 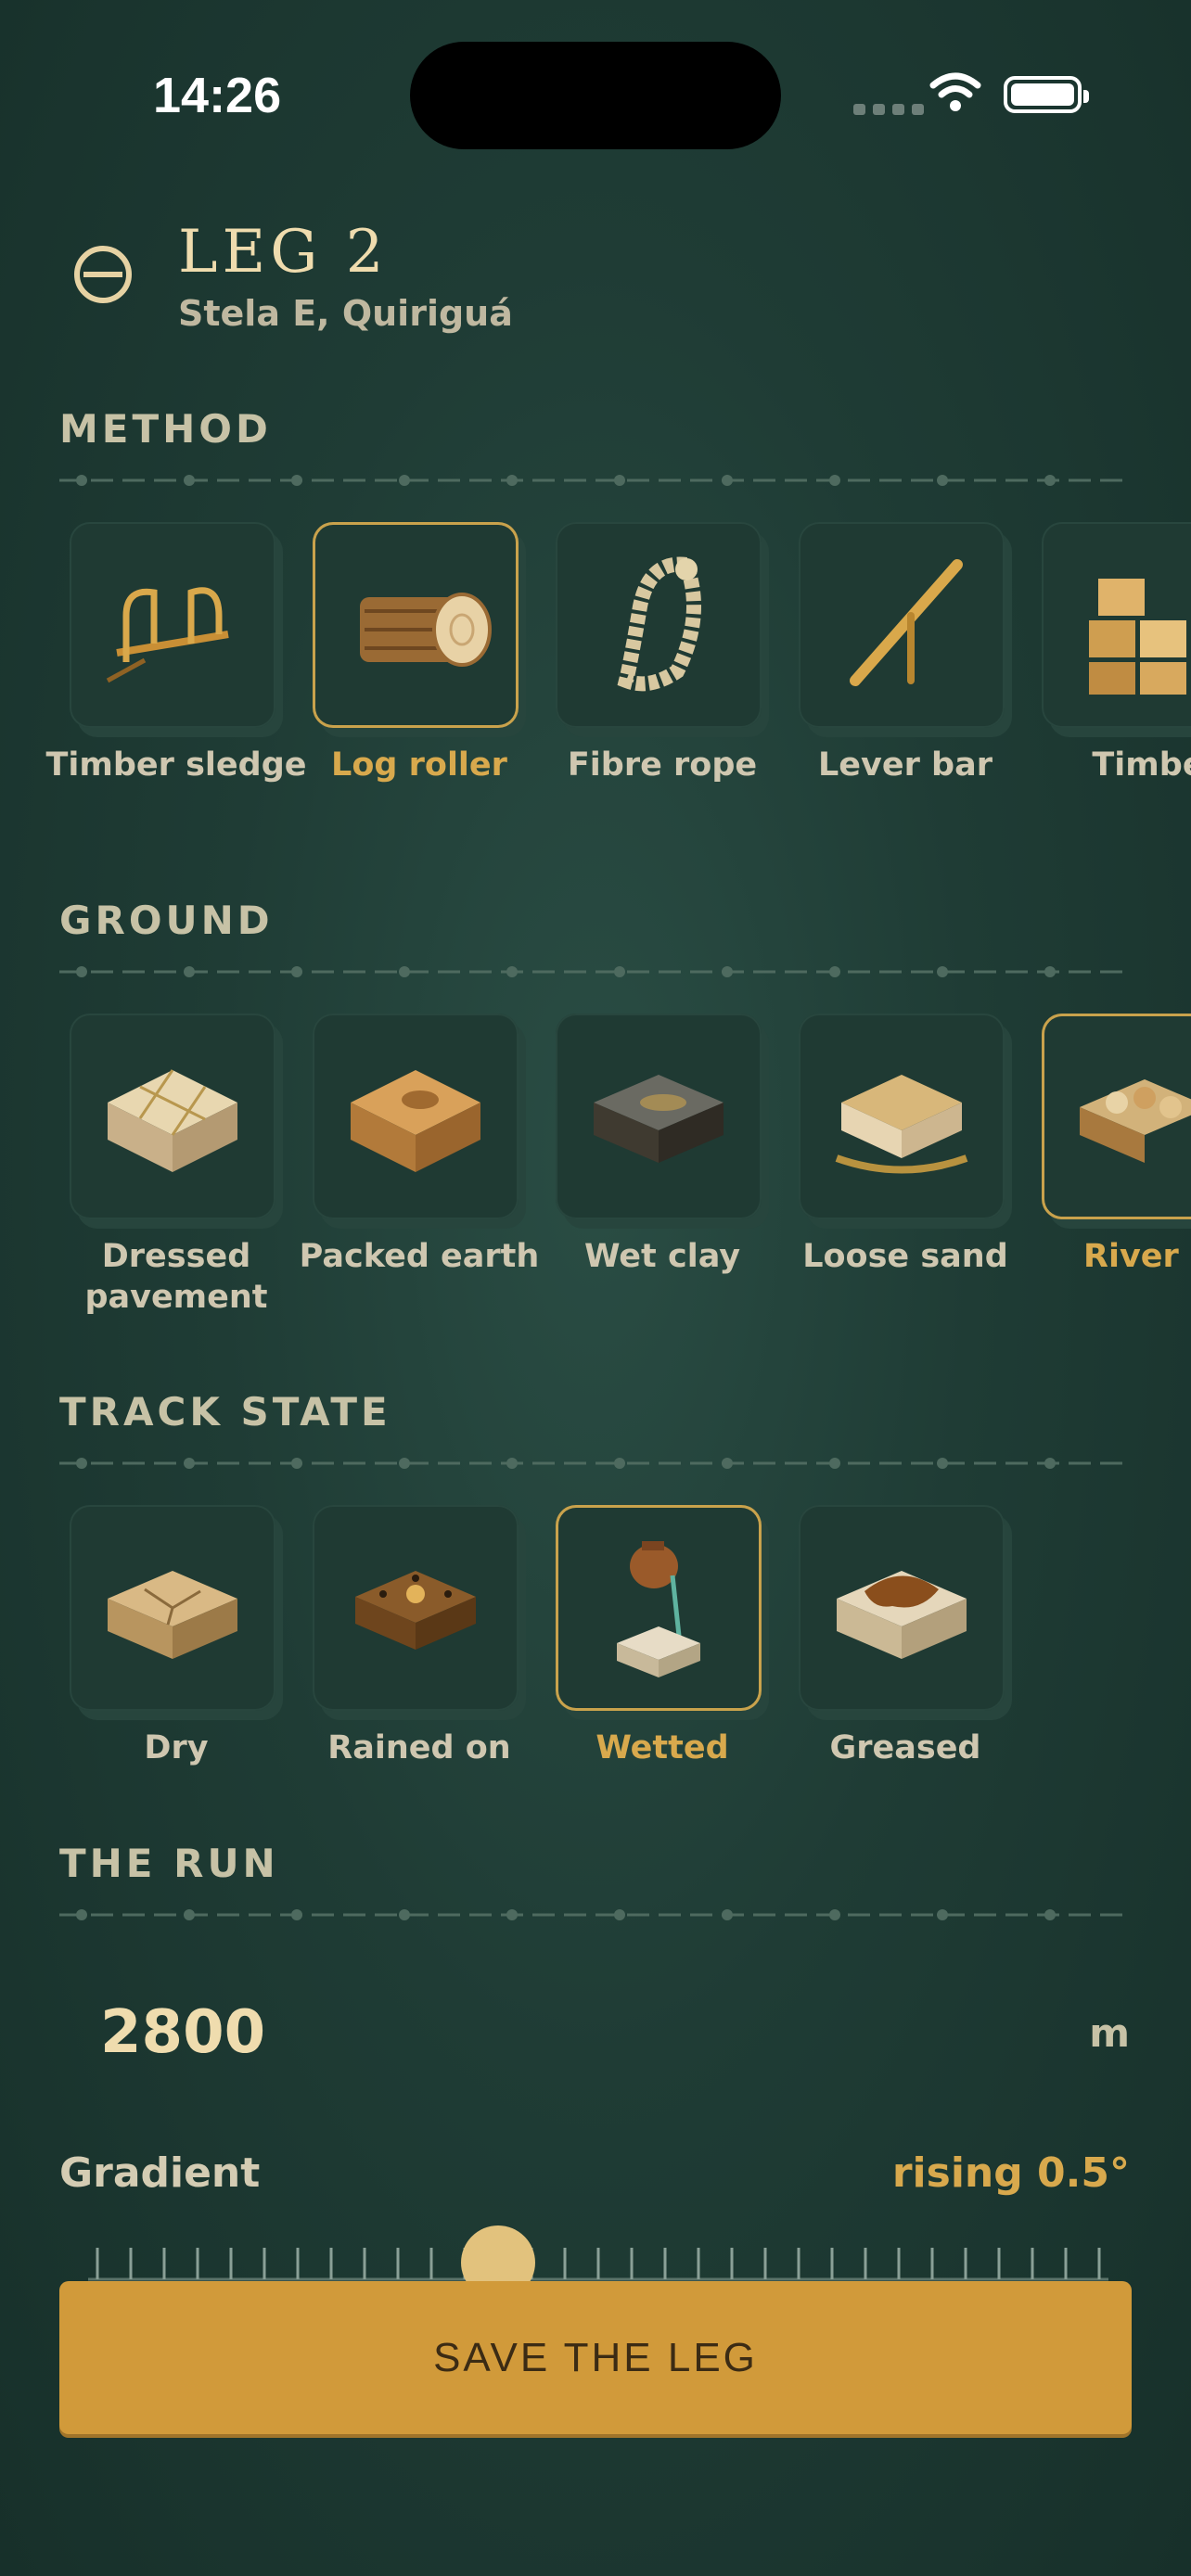 I want to click on lever-icon, so click(x=907, y=622).